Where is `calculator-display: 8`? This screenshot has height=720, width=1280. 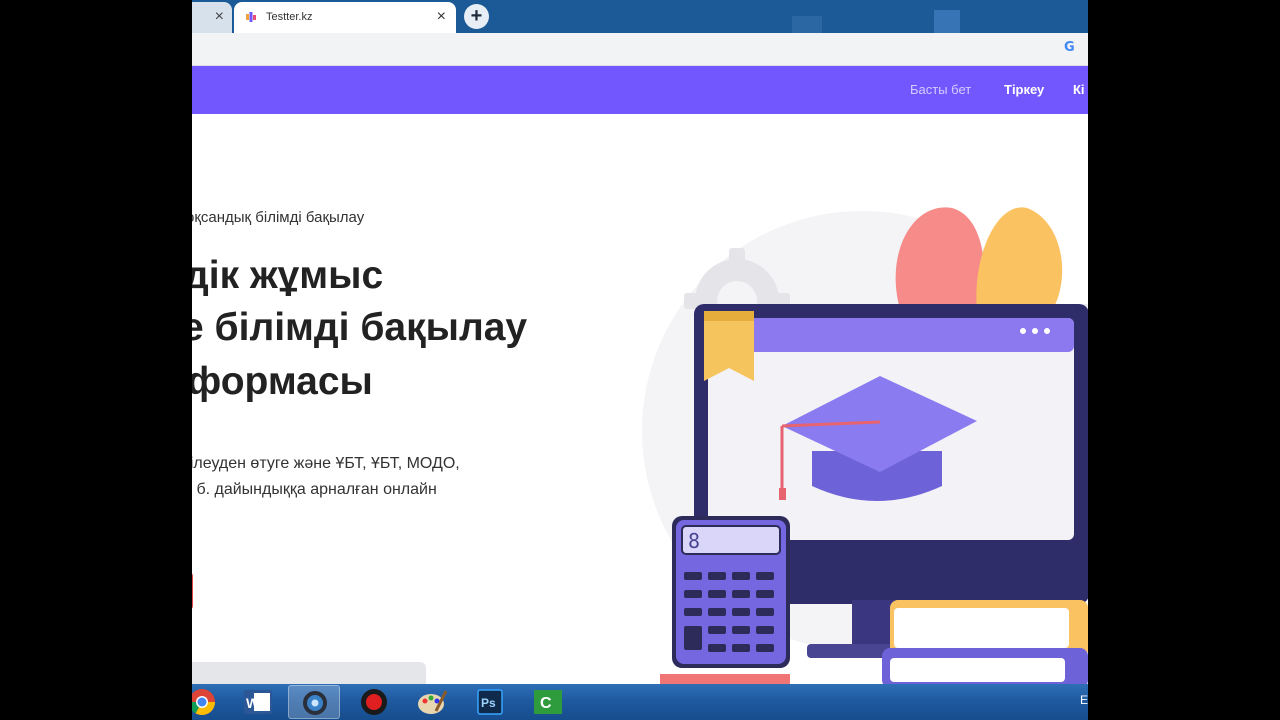 calculator-display: 8 is located at coordinates (694, 541).